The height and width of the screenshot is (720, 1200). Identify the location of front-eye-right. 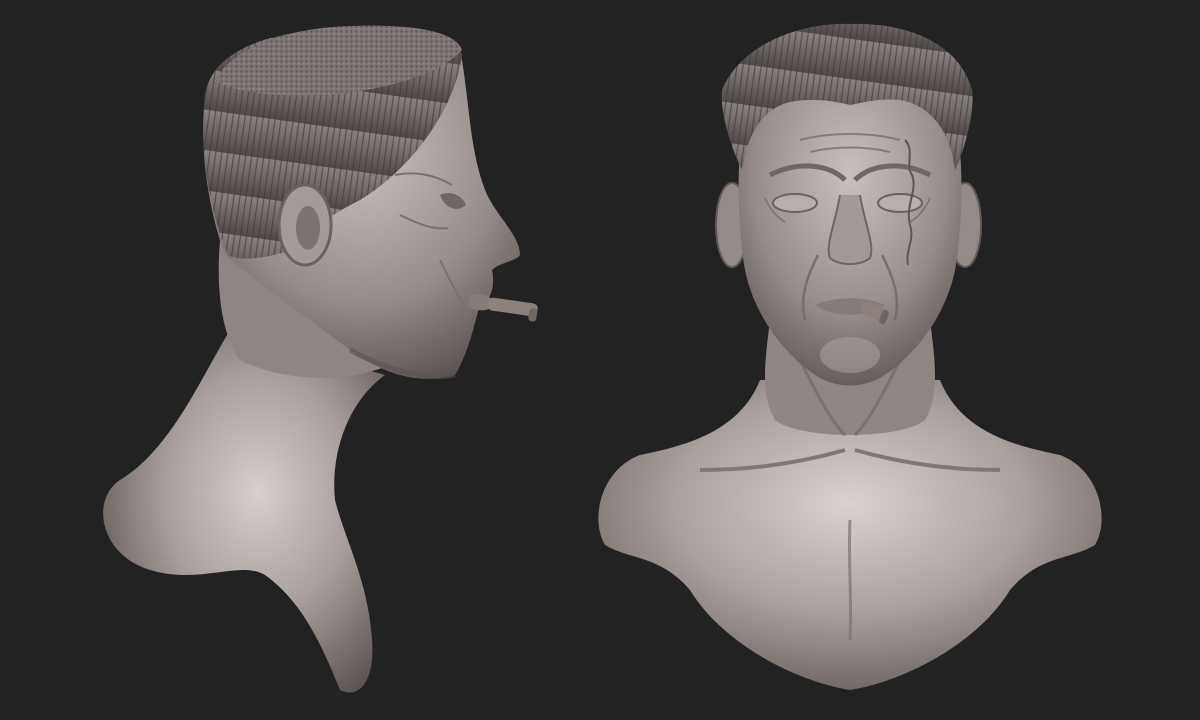
(900, 203).